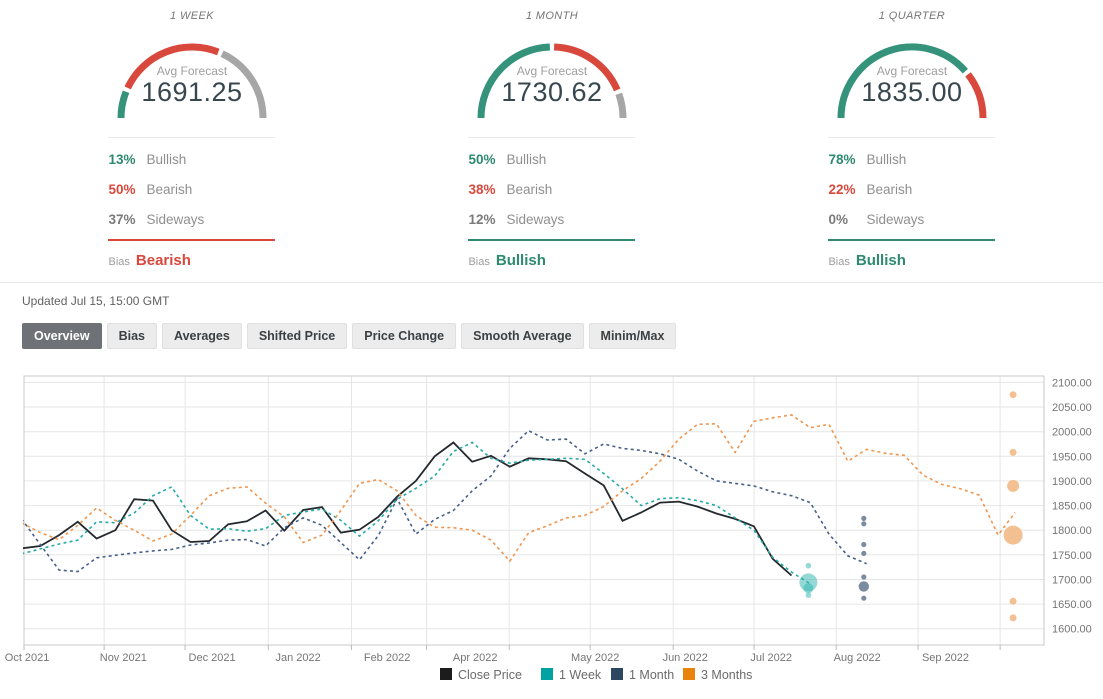  I want to click on bullish-row: 13% Bullish, so click(191, 159).